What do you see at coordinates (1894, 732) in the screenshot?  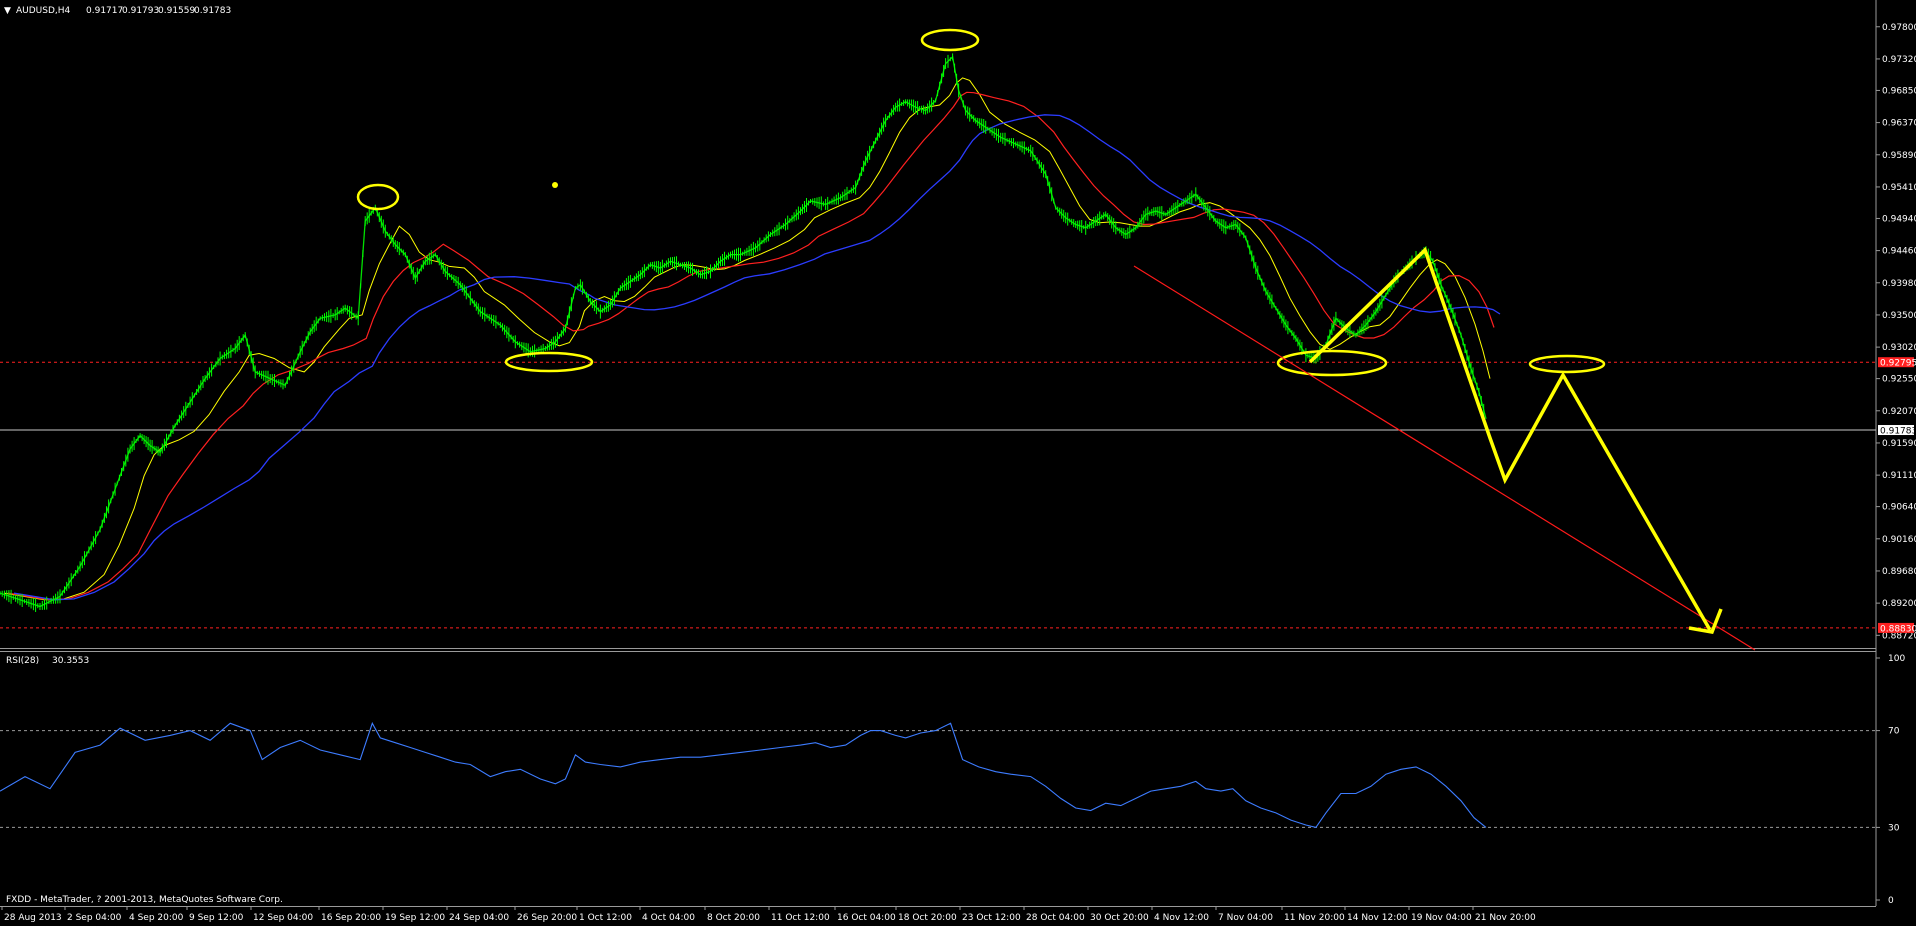 I see `rsi-tick-label: 70` at bounding box center [1894, 732].